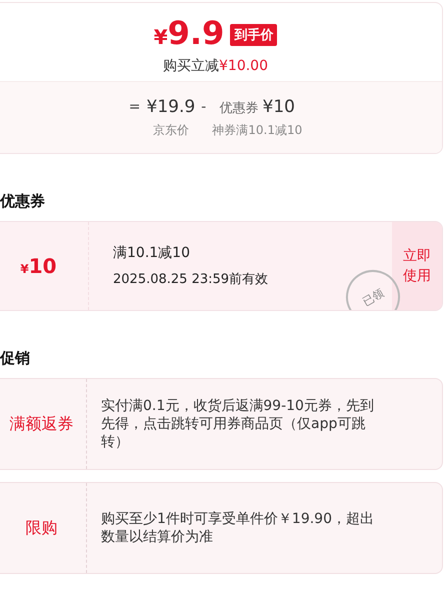 The height and width of the screenshot is (604, 445). I want to click on equals-sign: =, so click(134, 107).